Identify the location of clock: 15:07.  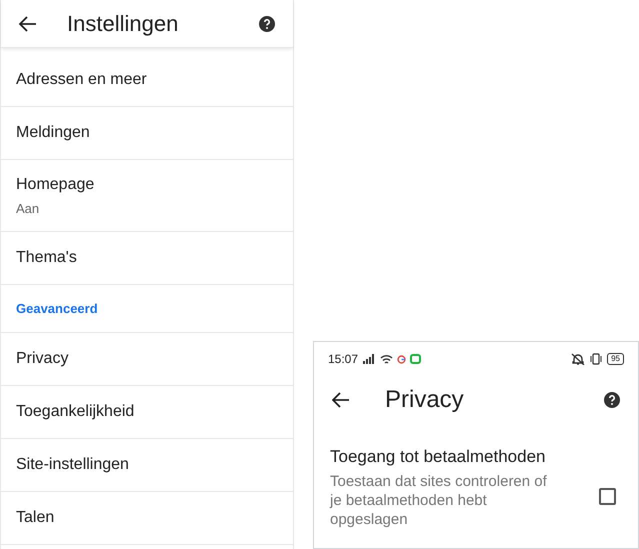
(343, 359).